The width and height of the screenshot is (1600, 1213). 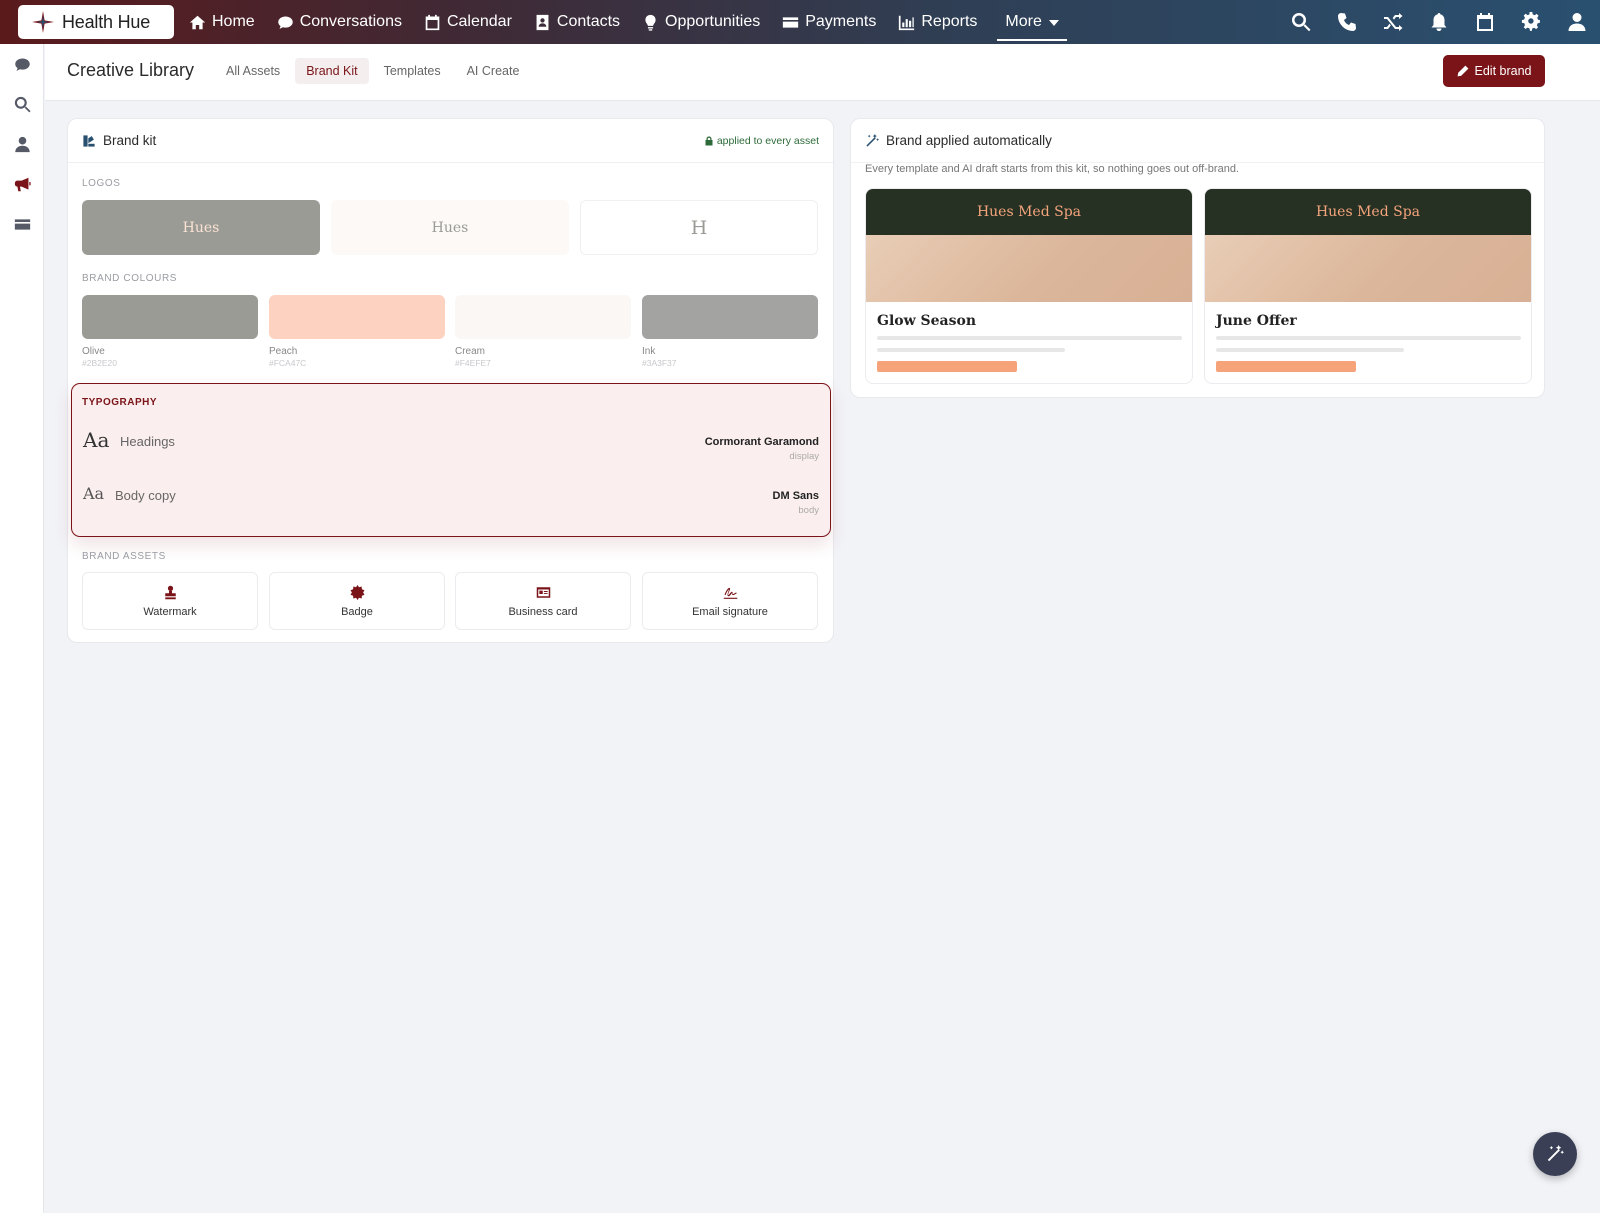 I want to click on megaphone-icon, so click(x=22, y=184).